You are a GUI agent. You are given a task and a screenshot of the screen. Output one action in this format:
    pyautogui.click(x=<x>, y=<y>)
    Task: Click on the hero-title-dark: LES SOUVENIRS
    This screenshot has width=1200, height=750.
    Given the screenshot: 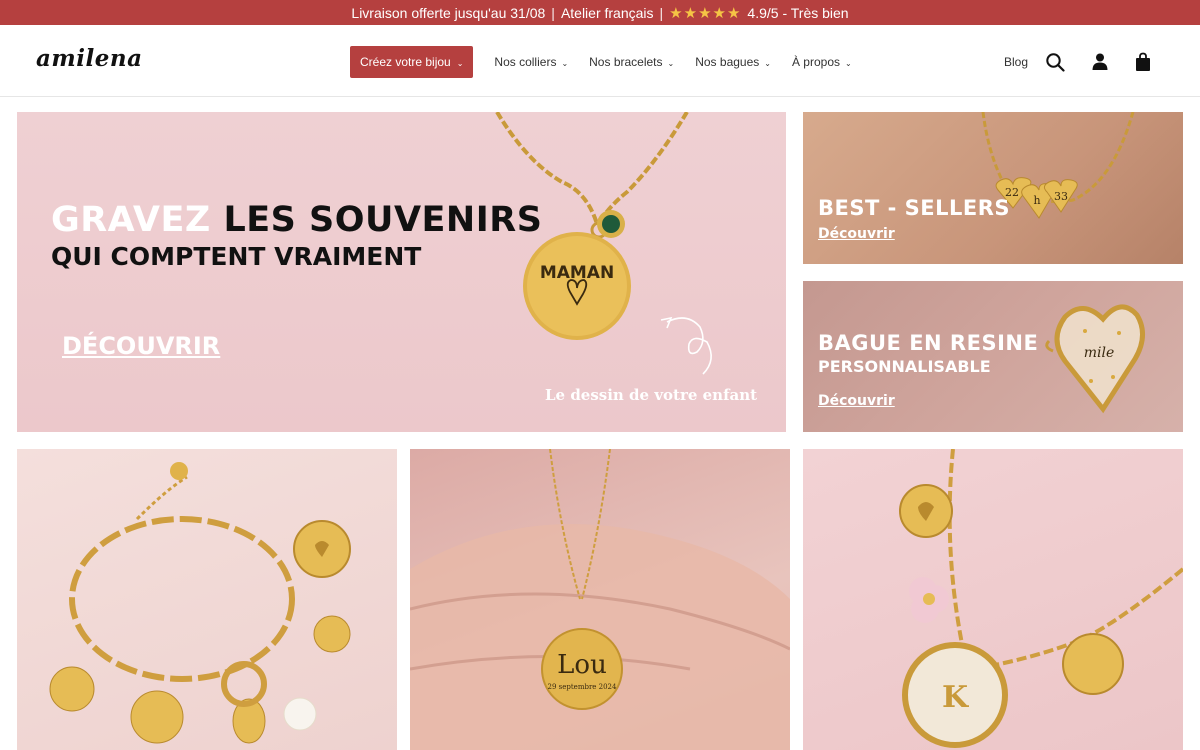 What is the action you would take?
    pyautogui.click(x=383, y=220)
    